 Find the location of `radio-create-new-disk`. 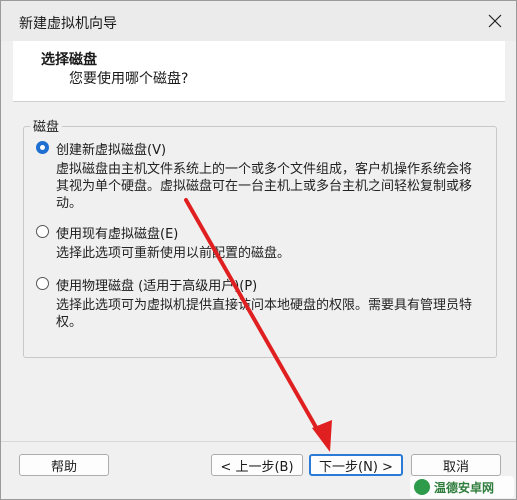

radio-create-new-disk is located at coordinates (42, 147).